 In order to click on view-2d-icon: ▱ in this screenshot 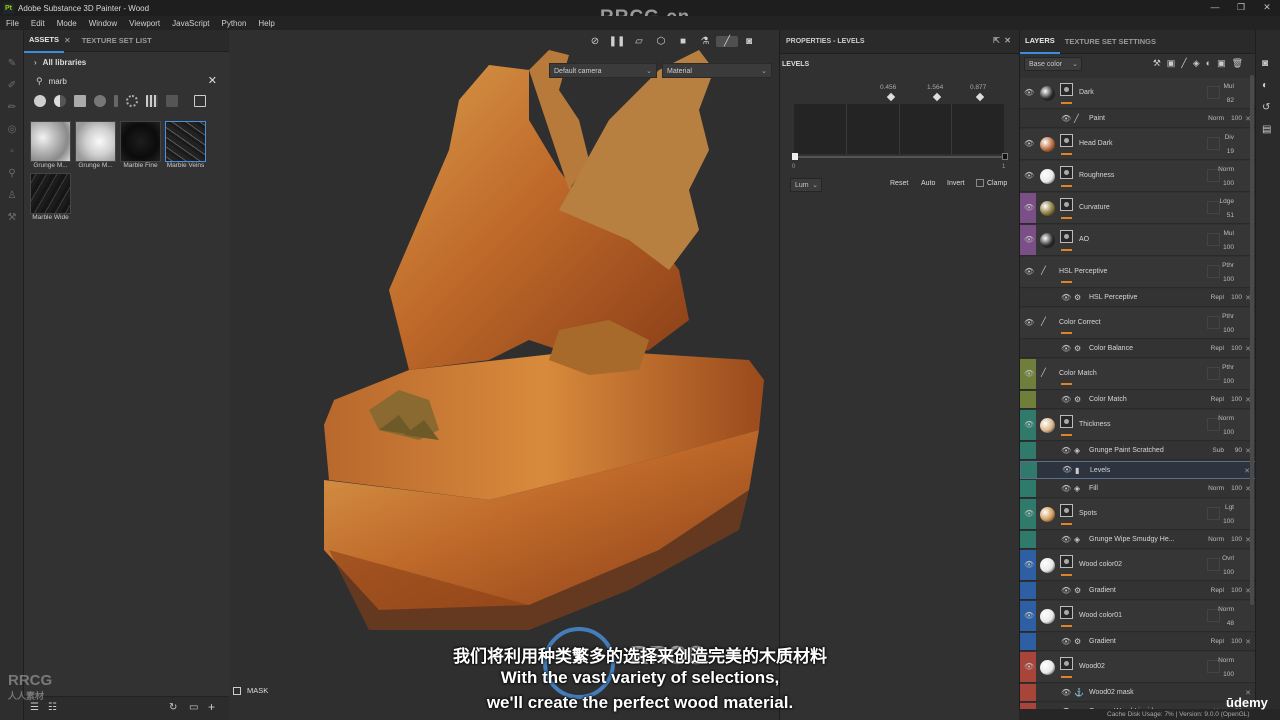, I will do `click(639, 41)`.